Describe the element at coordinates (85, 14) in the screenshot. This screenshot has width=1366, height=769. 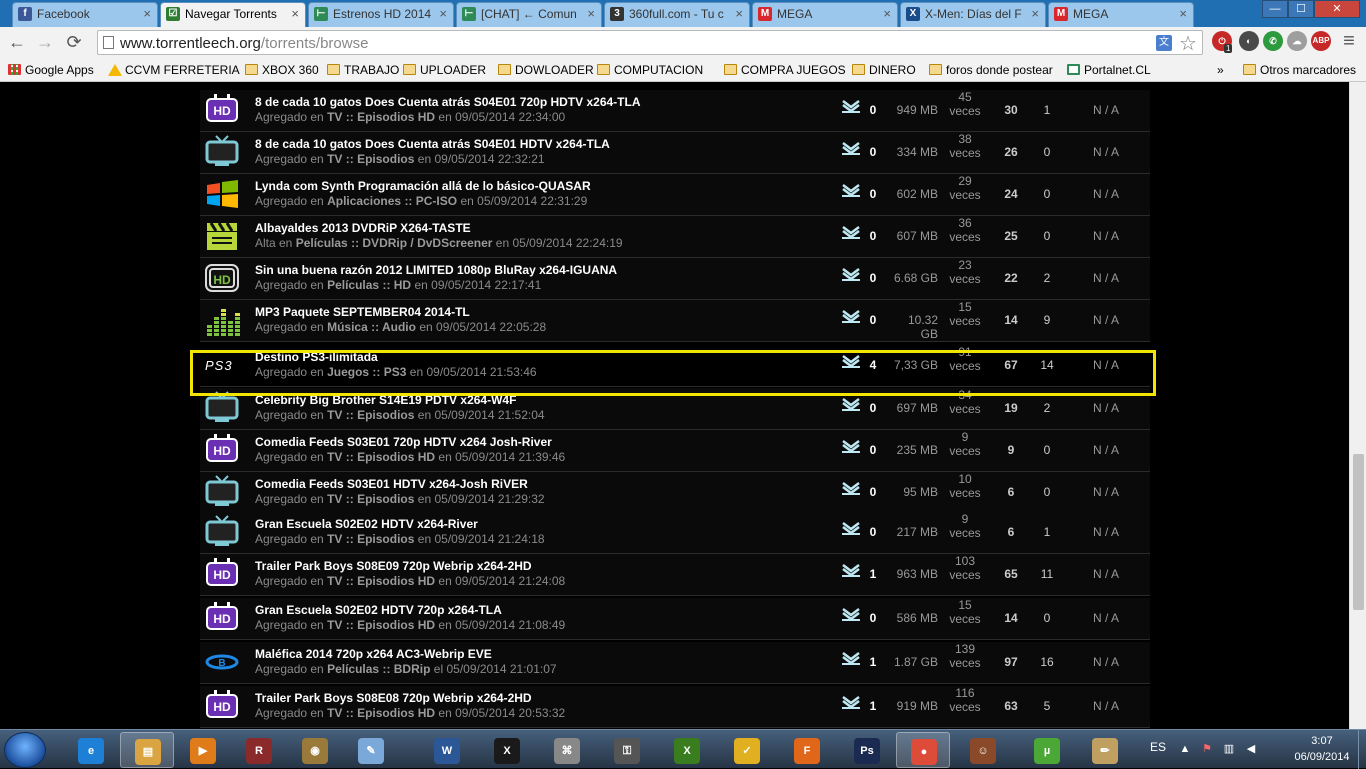
I see `tab-1: f Facebook ×` at that location.